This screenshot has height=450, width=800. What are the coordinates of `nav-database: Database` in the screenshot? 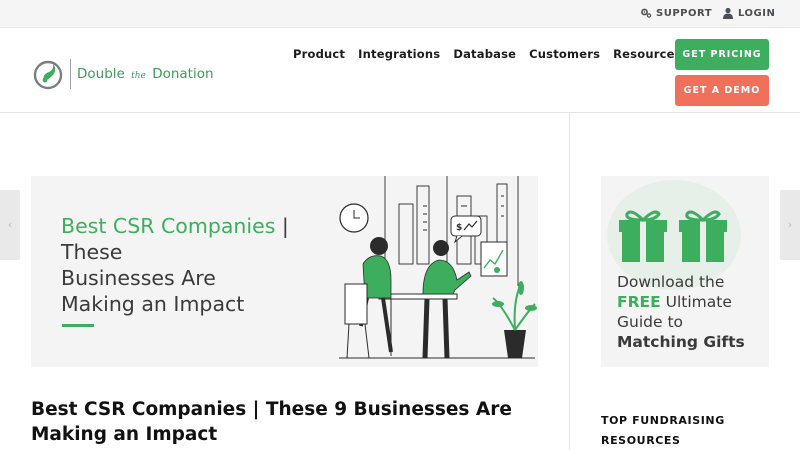 It's located at (484, 54).